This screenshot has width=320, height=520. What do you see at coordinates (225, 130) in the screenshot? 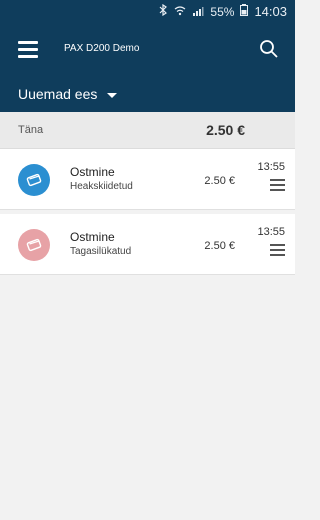
I see `day-total: 2.50 €` at bounding box center [225, 130].